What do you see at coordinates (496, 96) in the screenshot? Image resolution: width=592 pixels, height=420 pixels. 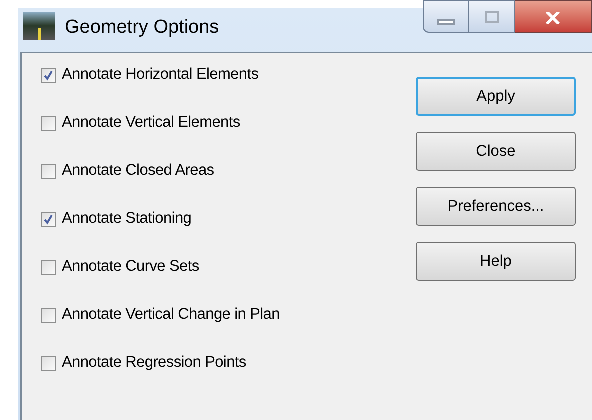 I see `dialog-button: Apply` at bounding box center [496, 96].